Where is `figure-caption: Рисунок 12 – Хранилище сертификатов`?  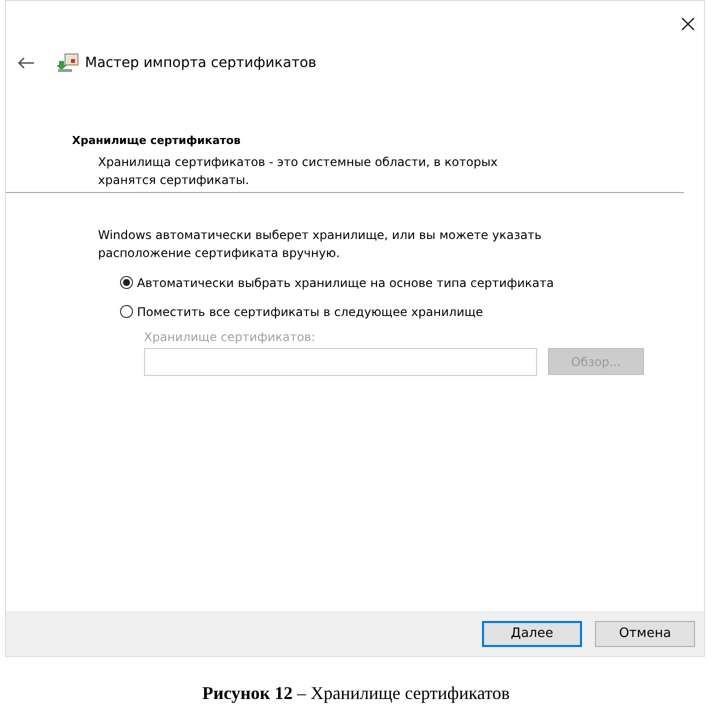
figure-caption: Рисунок 12 – Хранилище сертификатов is located at coordinates (356, 693).